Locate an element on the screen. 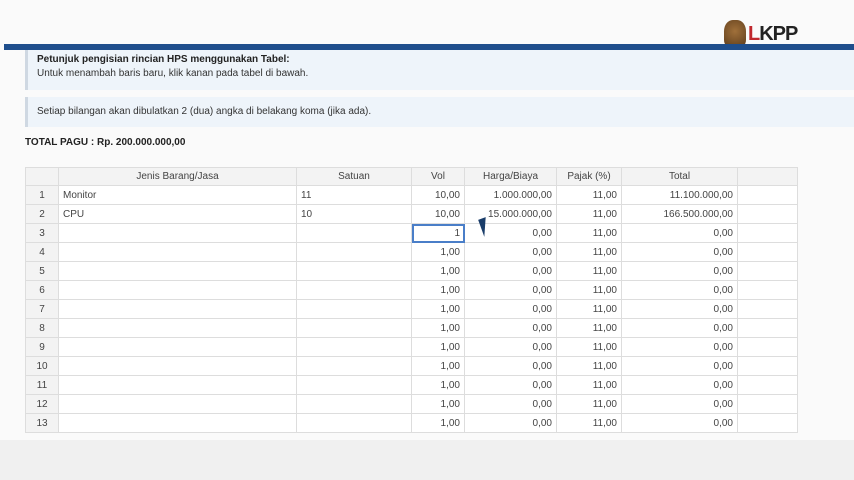  table-row: 5 1,00 0,00 11,00 0,00 is located at coordinates (411, 271).